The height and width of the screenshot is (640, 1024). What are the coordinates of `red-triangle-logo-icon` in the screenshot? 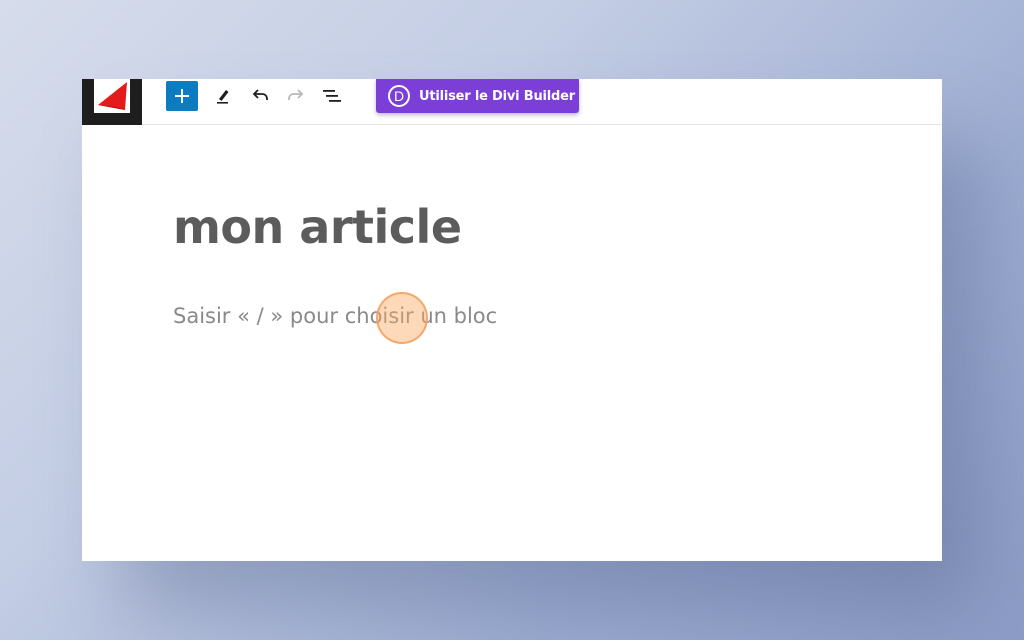 It's located at (112, 96).